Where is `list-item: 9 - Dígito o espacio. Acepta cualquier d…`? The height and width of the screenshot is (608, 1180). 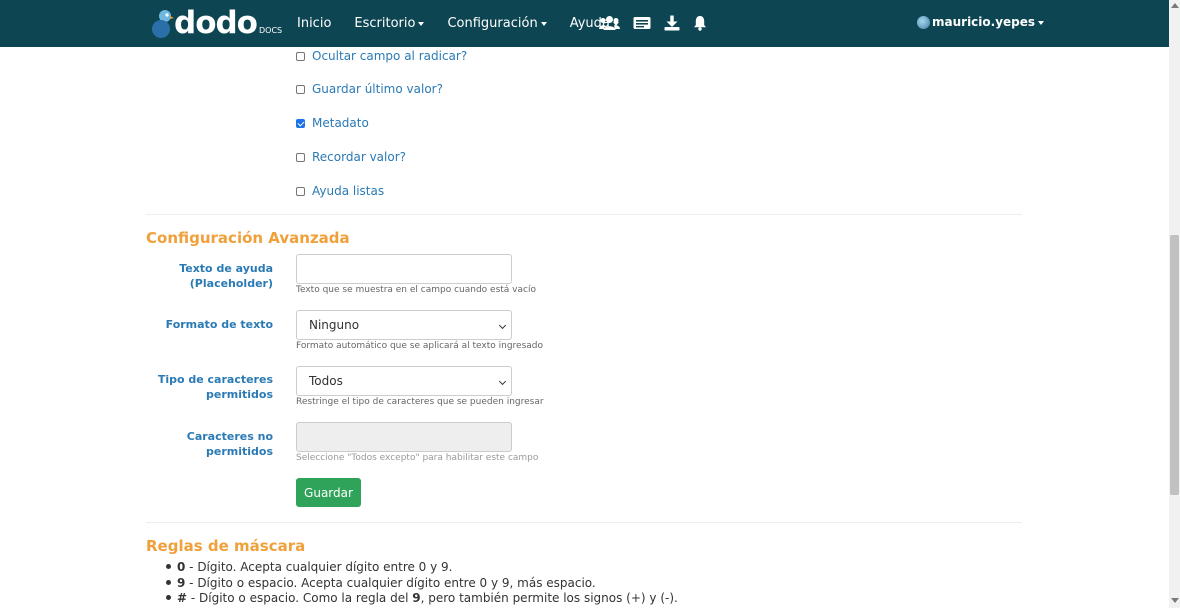 list-item: 9 - Dígito o espacio. Acepta cualquier d… is located at coordinates (412, 584).